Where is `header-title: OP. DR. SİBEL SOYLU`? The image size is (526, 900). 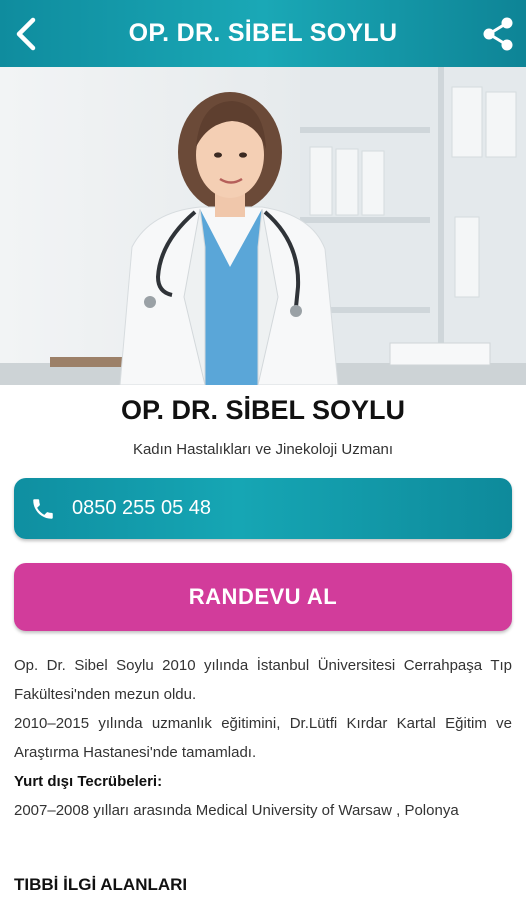
header-title: OP. DR. SİBEL SOYLU is located at coordinates (263, 33).